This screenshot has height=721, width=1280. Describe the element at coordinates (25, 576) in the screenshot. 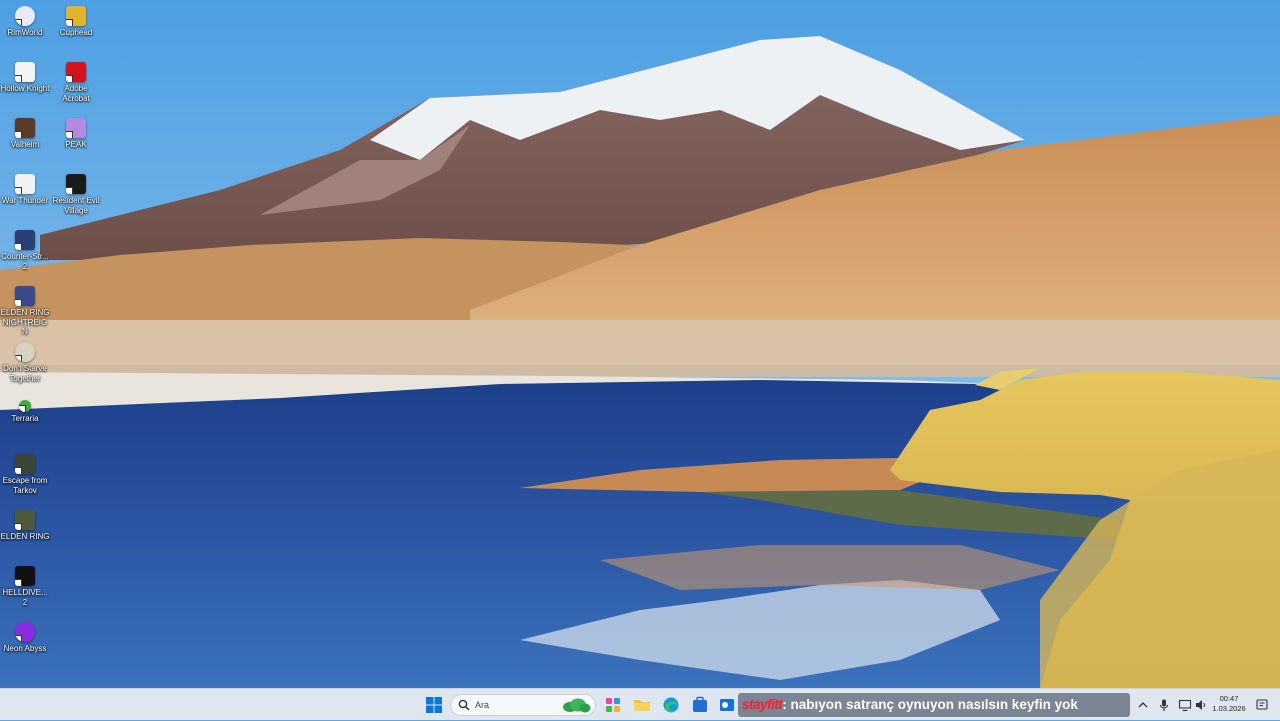

I see `helldivers-2-icon` at that location.